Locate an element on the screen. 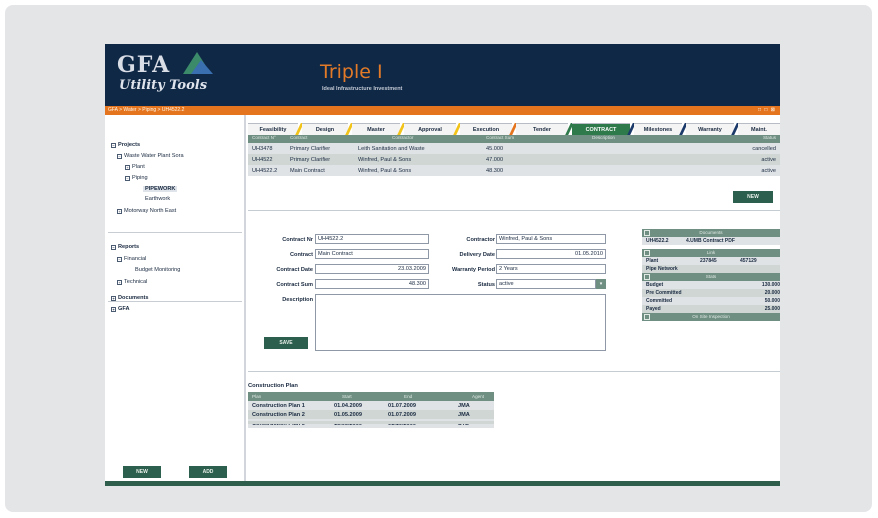  contract-field: Main Contract is located at coordinates (372, 254).